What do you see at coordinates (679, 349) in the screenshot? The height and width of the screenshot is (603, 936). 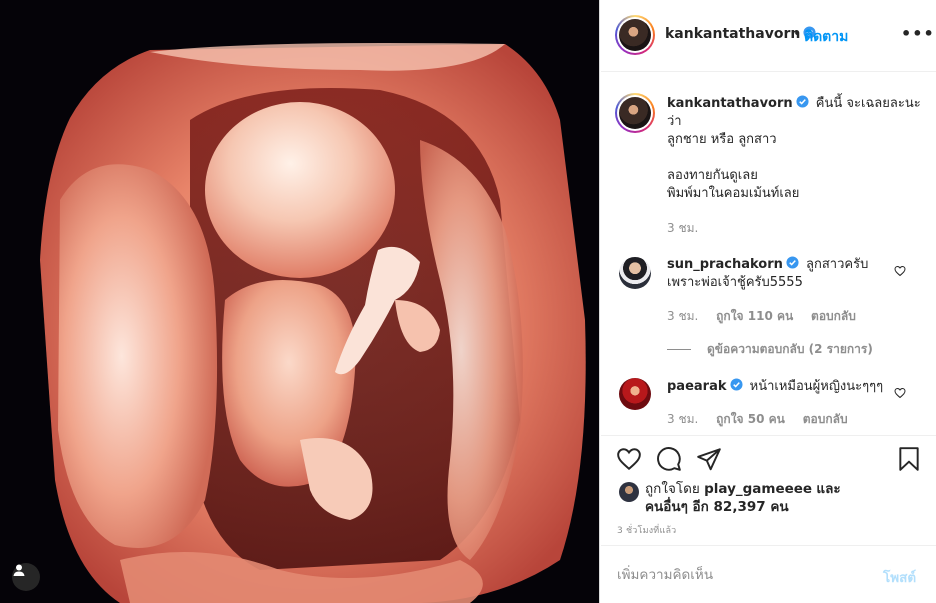 I see `divider` at bounding box center [679, 349].